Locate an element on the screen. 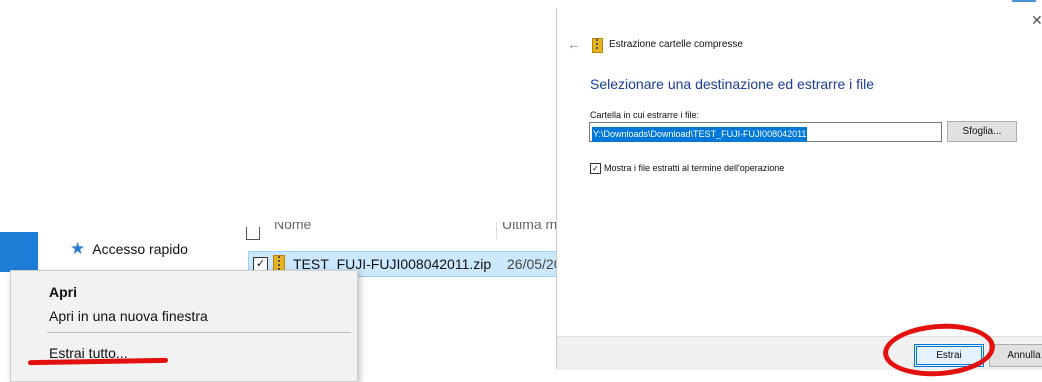 The image size is (1042, 382). close-icon: ✕ is located at coordinates (1036, 20).